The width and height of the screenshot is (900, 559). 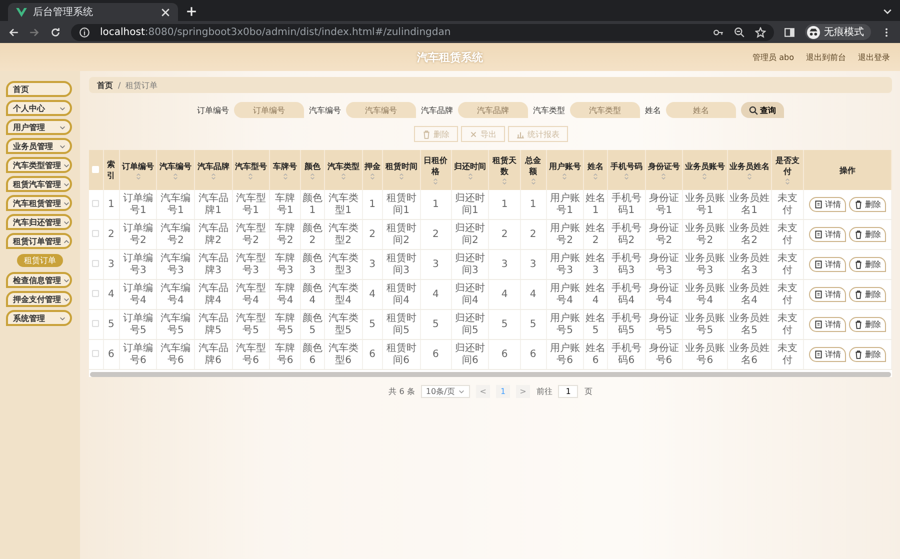 I want to click on sidebar-item: 检查信息管理, so click(x=39, y=280).